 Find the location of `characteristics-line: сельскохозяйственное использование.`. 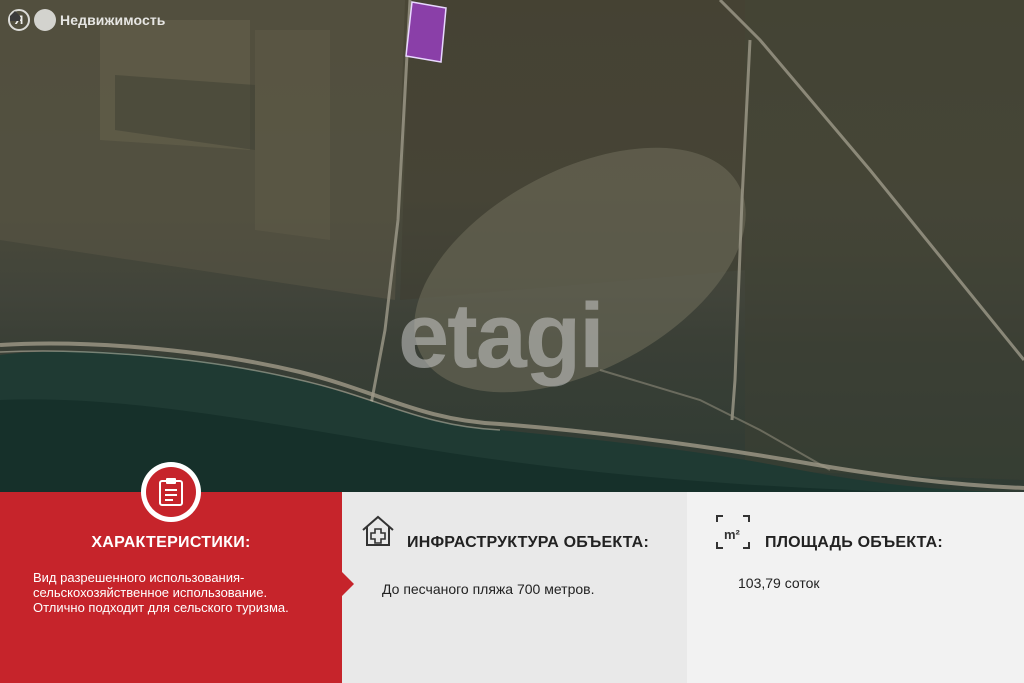

characteristics-line: сельскохозяйственное использование. is located at coordinates (150, 592).